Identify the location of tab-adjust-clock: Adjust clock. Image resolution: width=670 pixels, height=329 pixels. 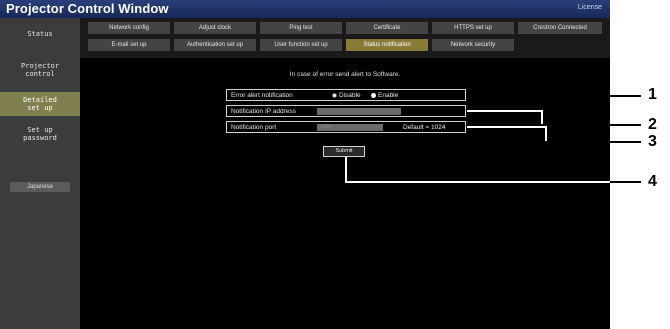
(215, 28).